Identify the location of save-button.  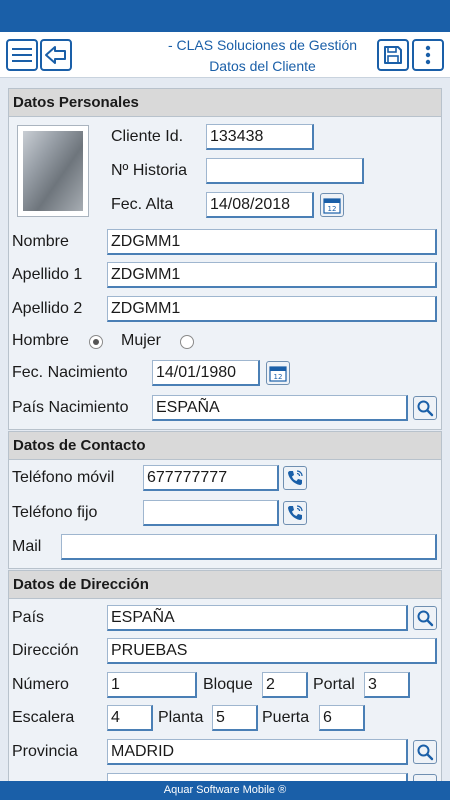
(393, 55).